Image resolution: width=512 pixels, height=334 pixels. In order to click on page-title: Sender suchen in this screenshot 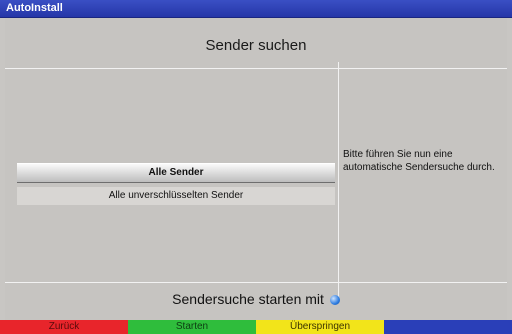, I will do `click(256, 48)`.